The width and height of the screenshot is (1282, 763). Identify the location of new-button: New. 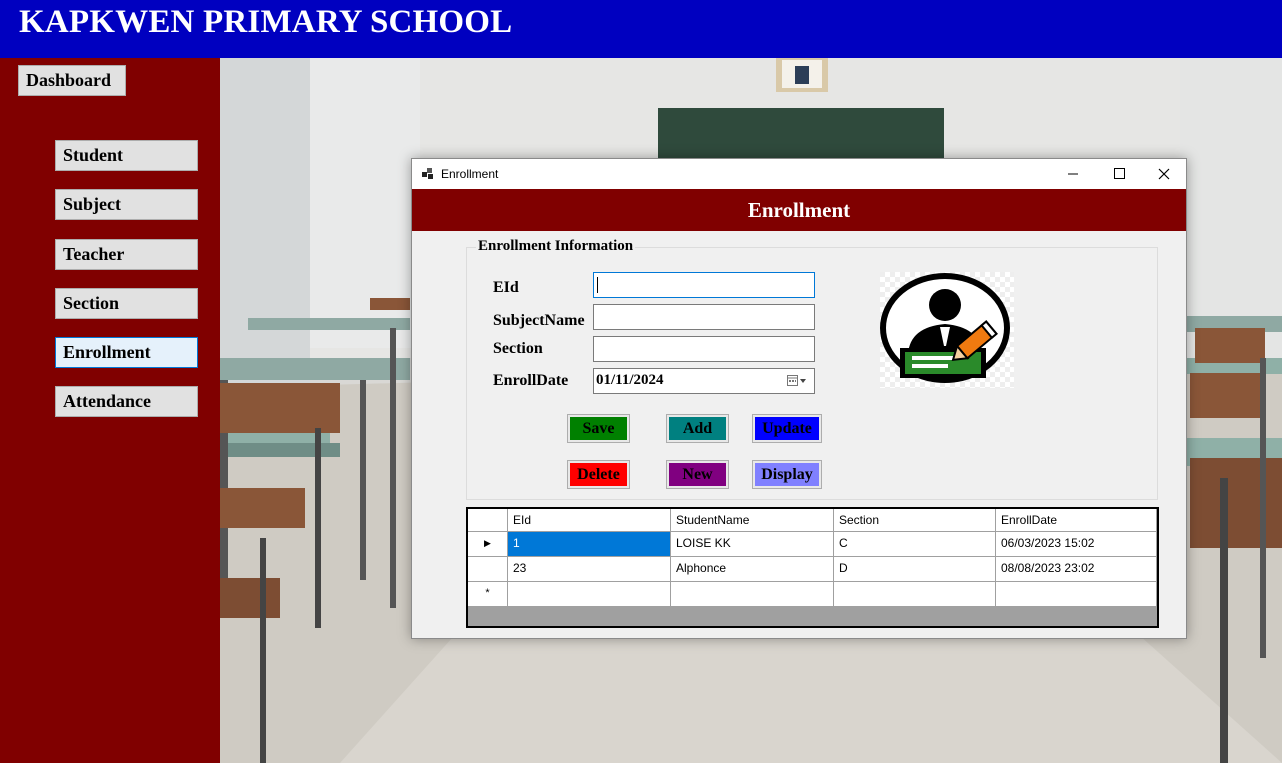
(697, 474).